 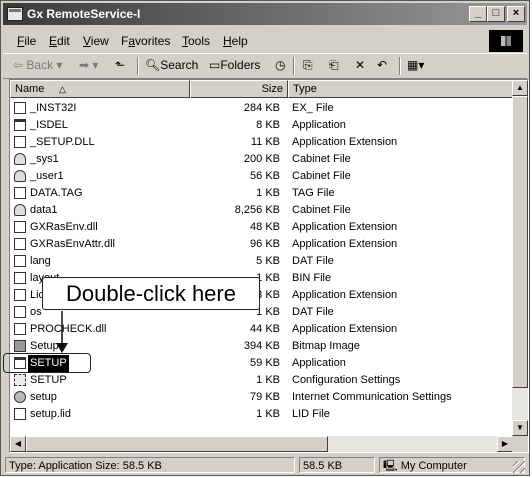 What do you see at coordinates (88, 65) in the screenshot?
I see `forward-button: ➡ ▾` at bounding box center [88, 65].